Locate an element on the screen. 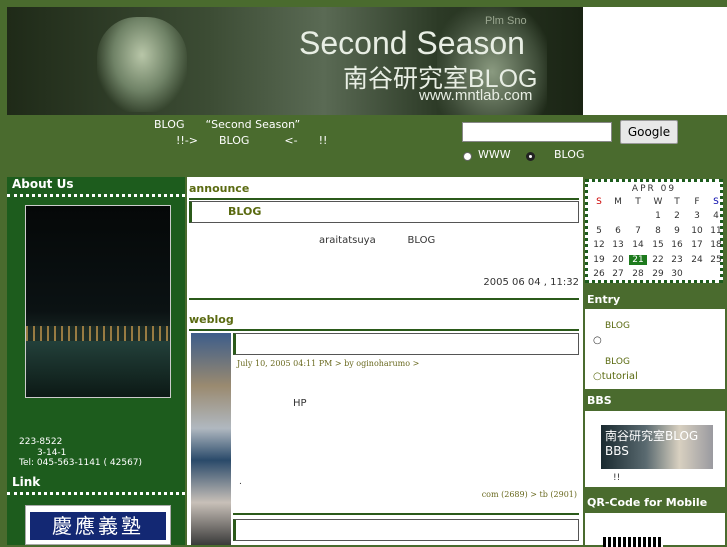 The height and width of the screenshot is (547, 727). announce-date: 2005 06 04 , 11:32 is located at coordinates (531, 282).